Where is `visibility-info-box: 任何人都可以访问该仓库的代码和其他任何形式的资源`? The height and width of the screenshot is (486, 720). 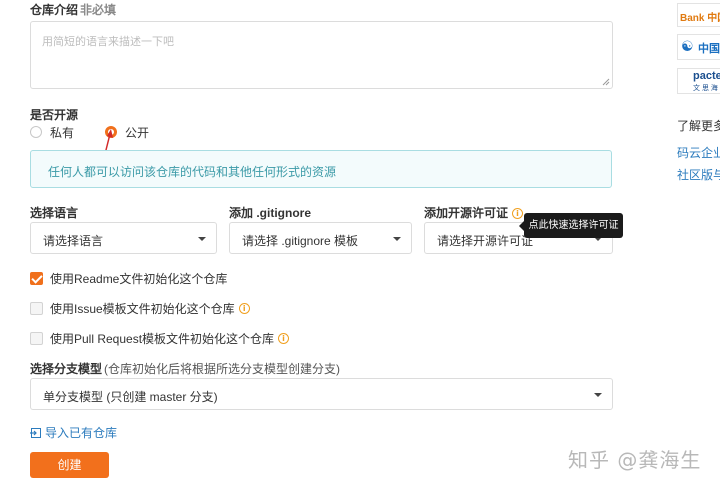
visibility-info-box: 任何人都可以访问该仓库的代码和其他任何形式的资源 is located at coordinates (321, 169).